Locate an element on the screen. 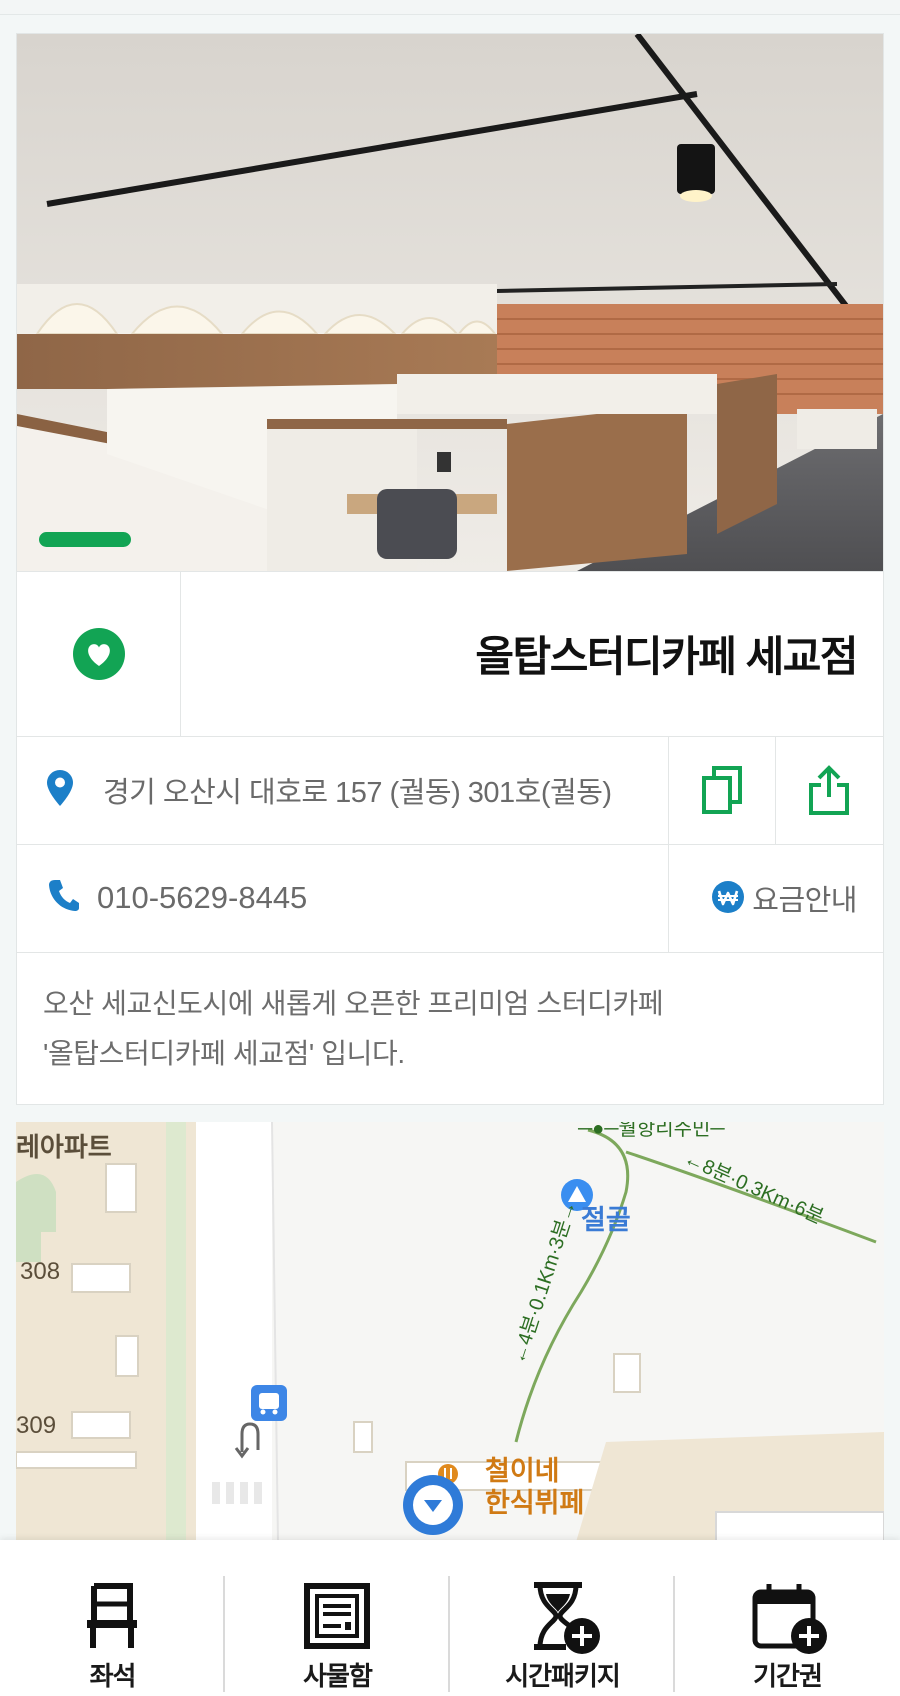 The height and width of the screenshot is (1696, 900). won-icon is located at coordinates (728, 897).